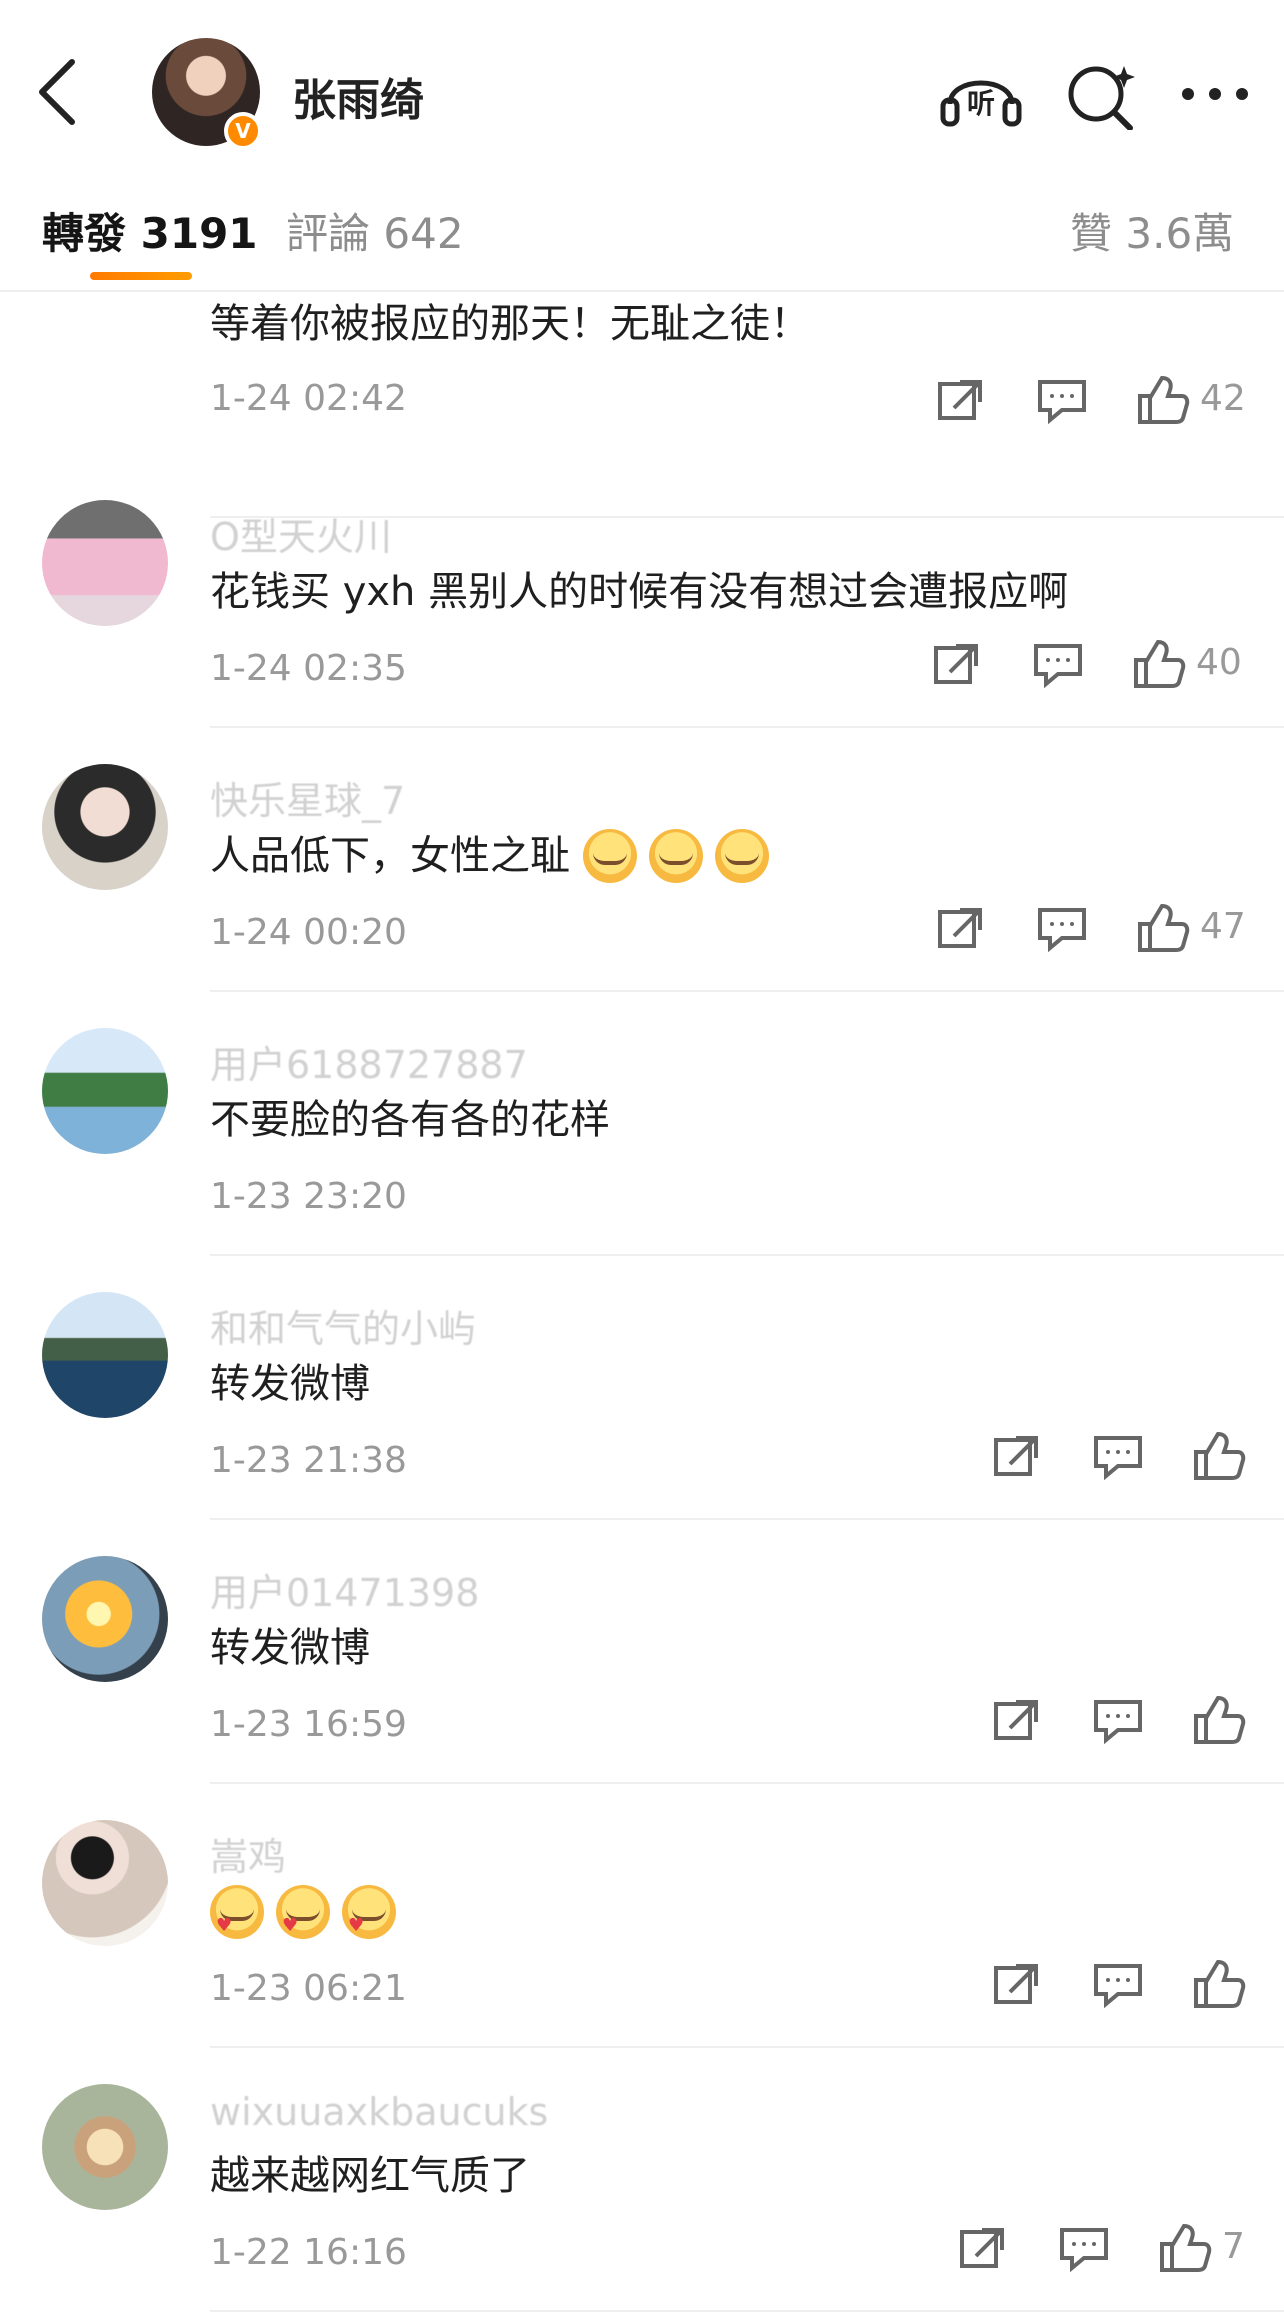 Image resolution: width=1284 pixels, height=2320 pixels. What do you see at coordinates (308, 1460) in the screenshot?
I see `comment-time: 1-23 21:38` at bounding box center [308, 1460].